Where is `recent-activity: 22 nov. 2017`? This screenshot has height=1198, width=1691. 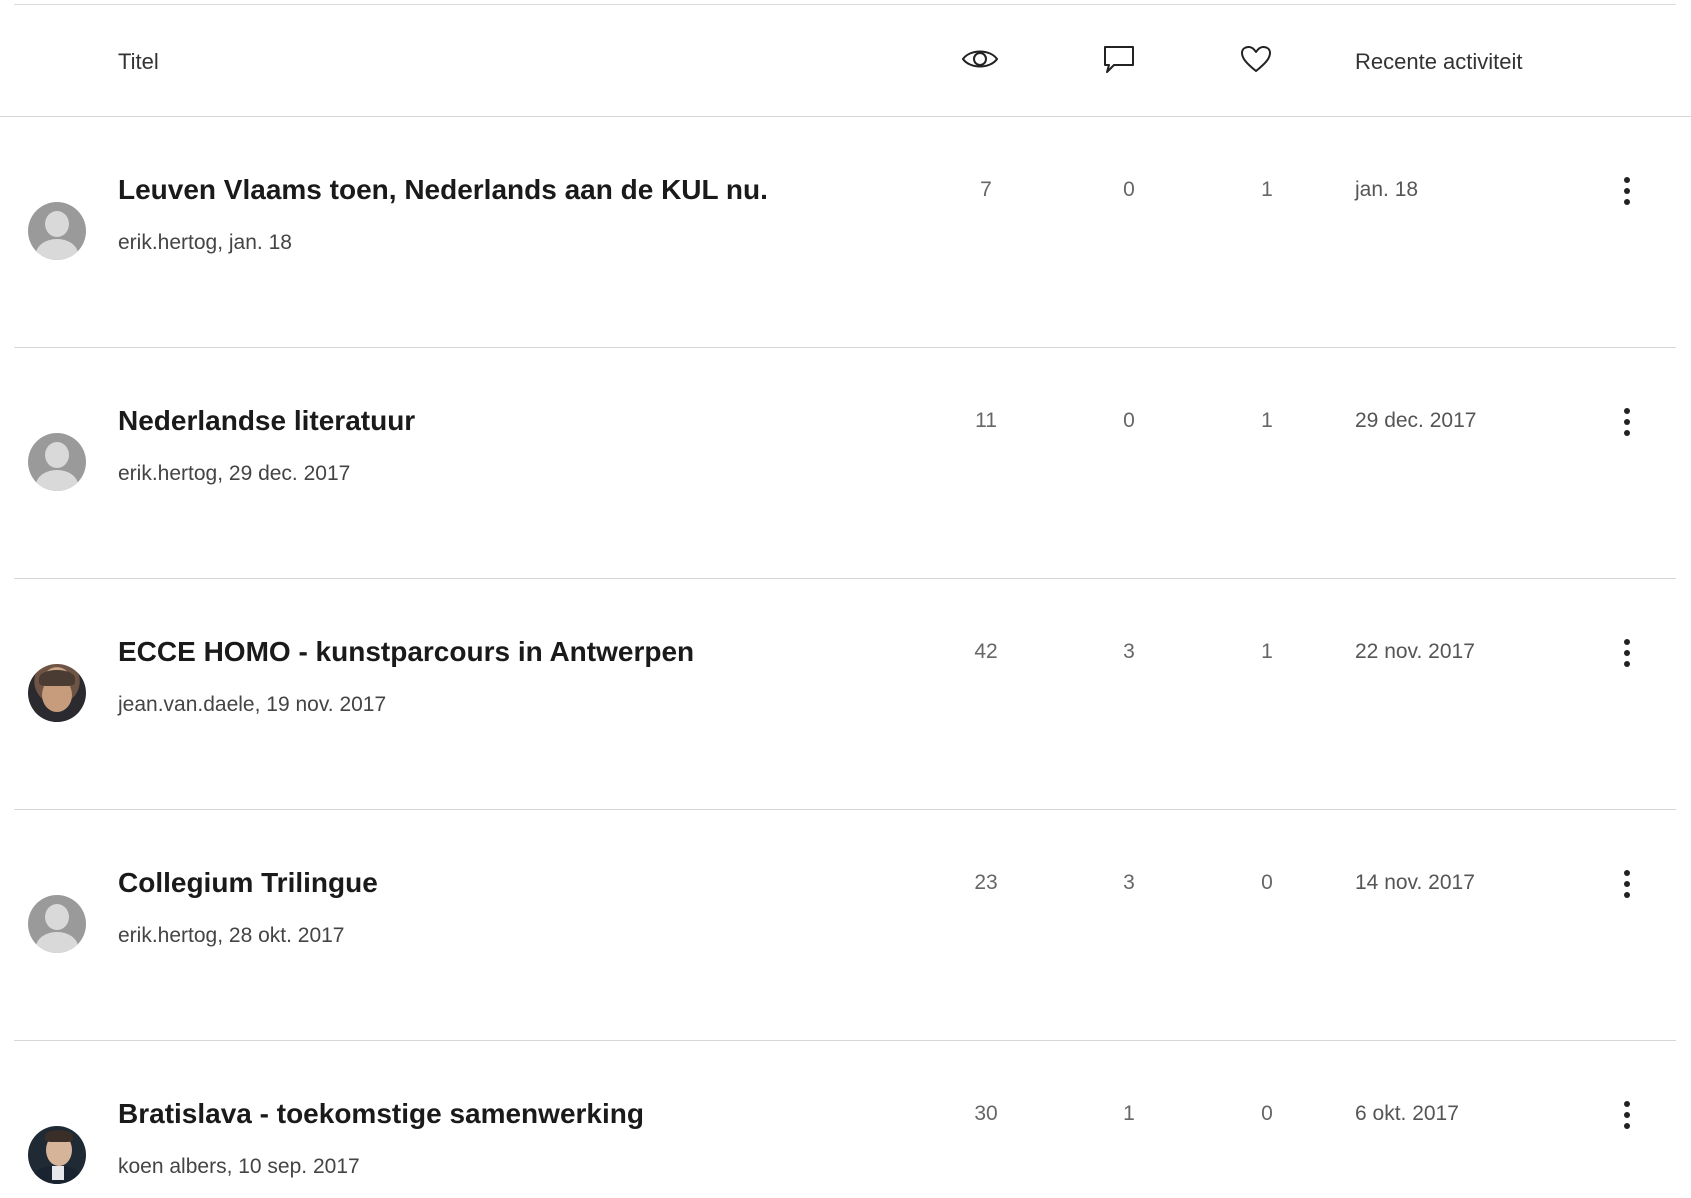
recent-activity: 22 nov. 2017 is located at coordinates (1415, 652).